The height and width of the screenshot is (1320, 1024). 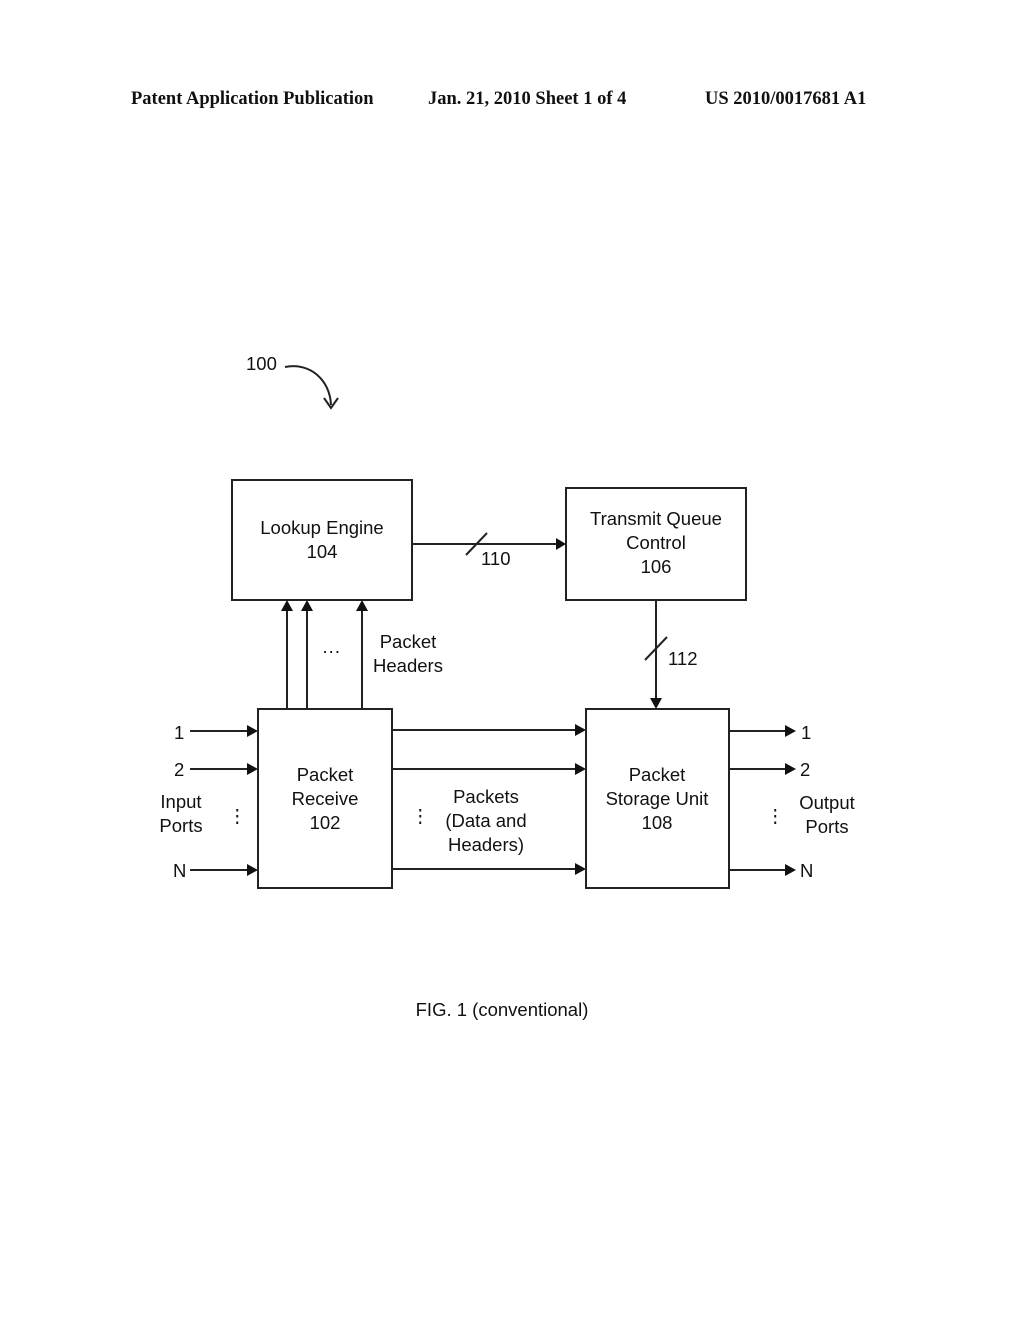 What do you see at coordinates (806, 870) in the screenshot?
I see `output-port-n-label: N` at bounding box center [806, 870].